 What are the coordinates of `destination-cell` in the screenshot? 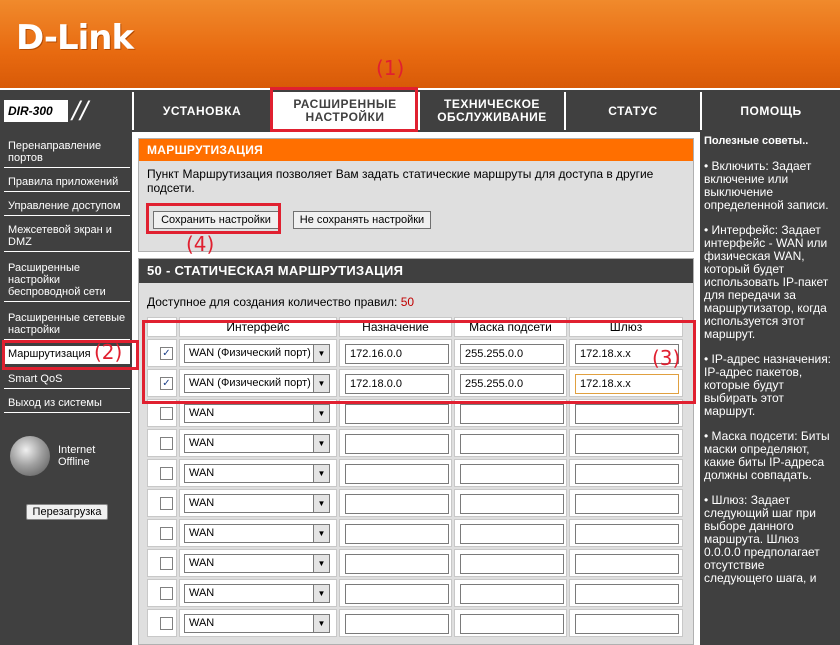 It's located at (395, 563).